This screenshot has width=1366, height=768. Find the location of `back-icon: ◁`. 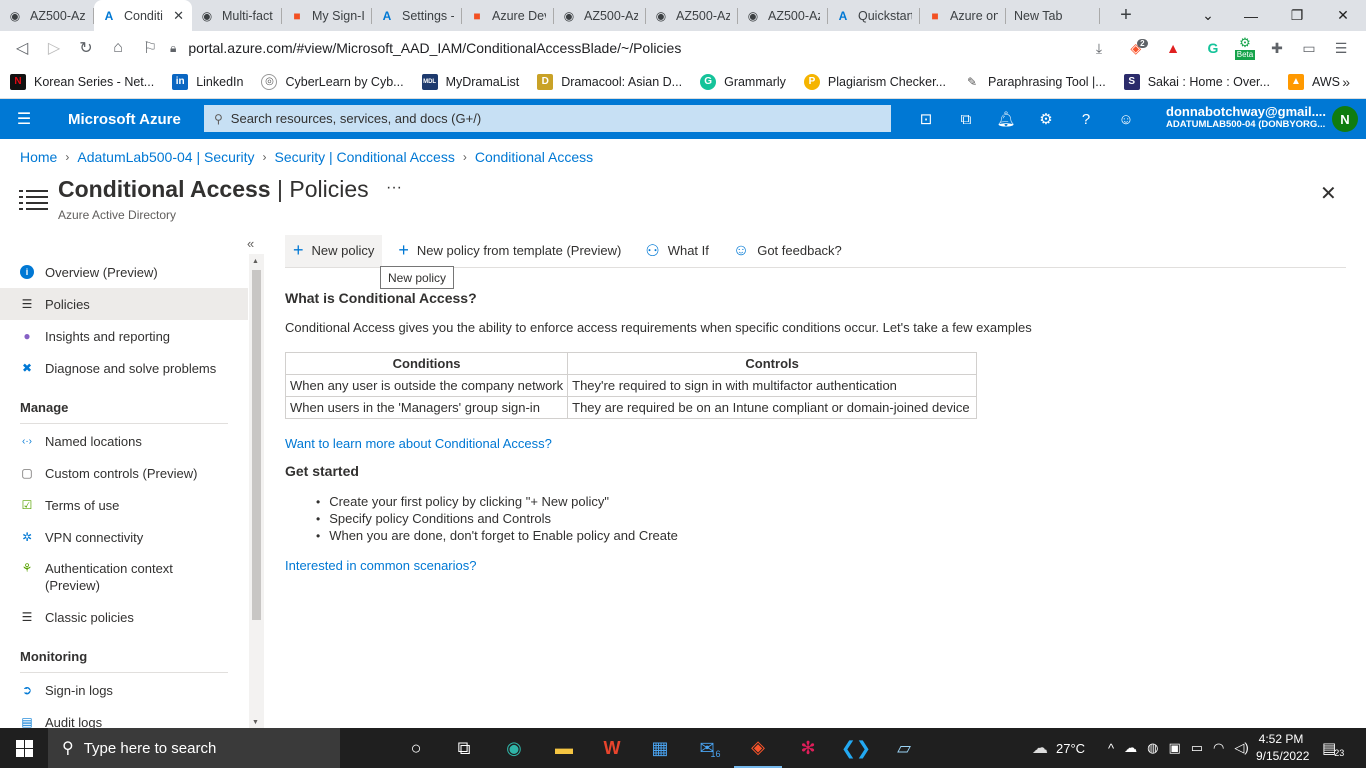

back-icon: ◁ is located at coordinates (22, 48).